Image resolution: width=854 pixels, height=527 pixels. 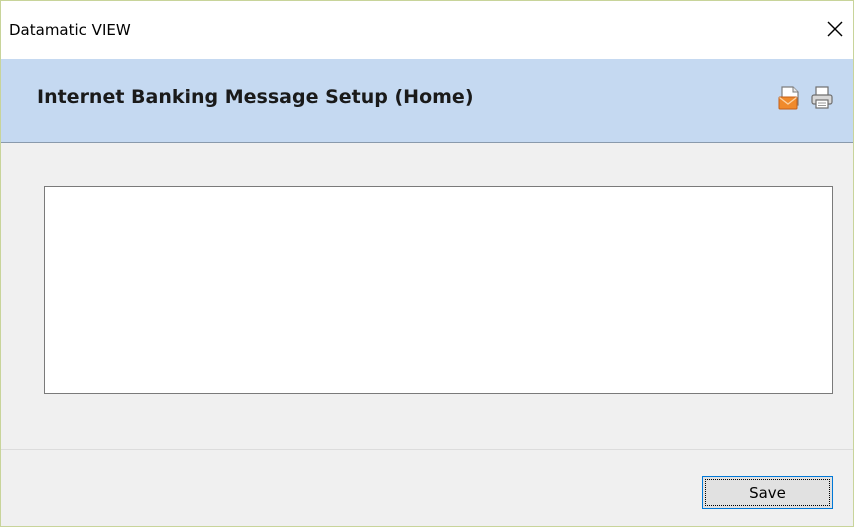 I want to click on save-button-label: Save, so click(x=767, y=492).